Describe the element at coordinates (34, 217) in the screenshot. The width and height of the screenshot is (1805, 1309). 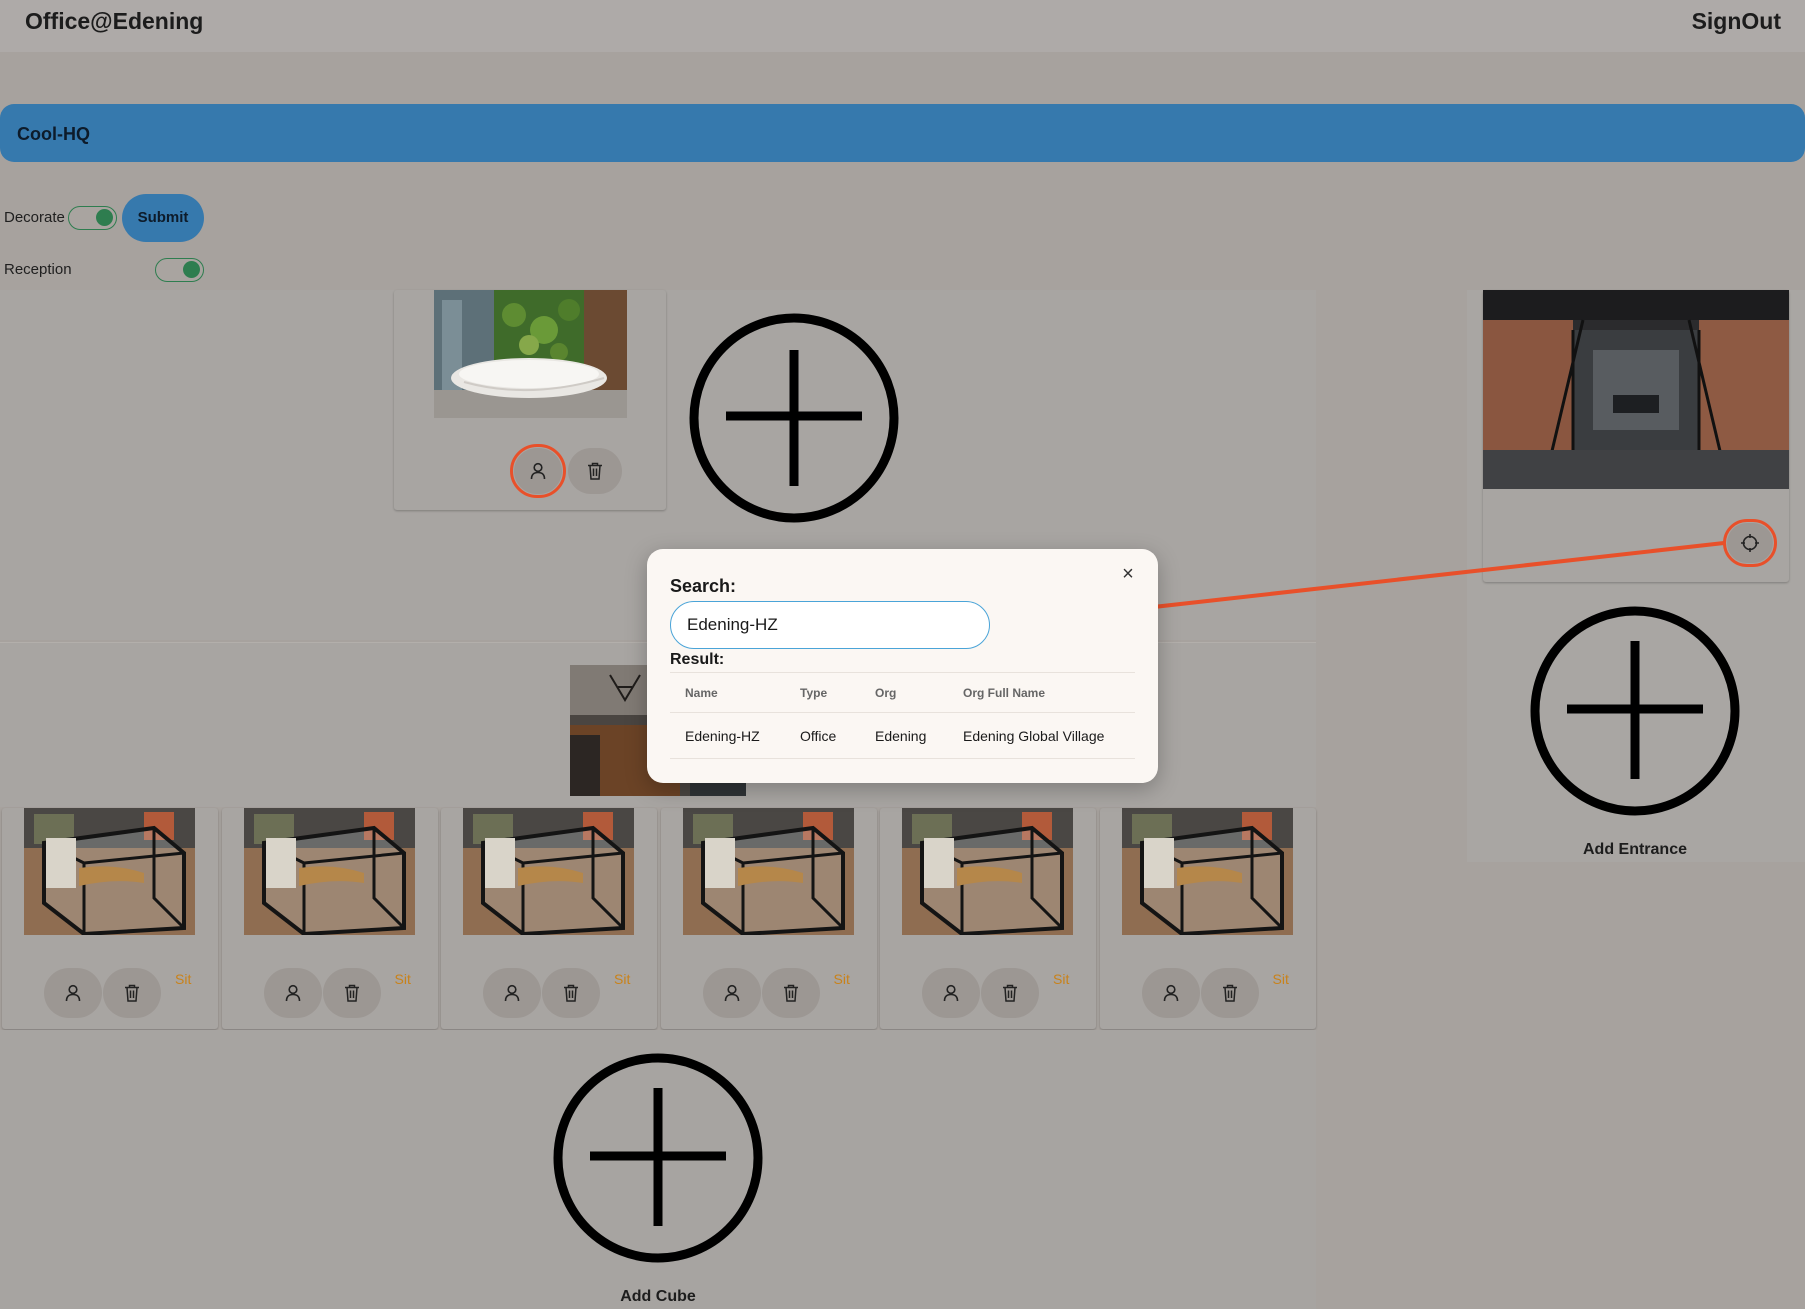
I see `decorate-label: Decorate` at that location.